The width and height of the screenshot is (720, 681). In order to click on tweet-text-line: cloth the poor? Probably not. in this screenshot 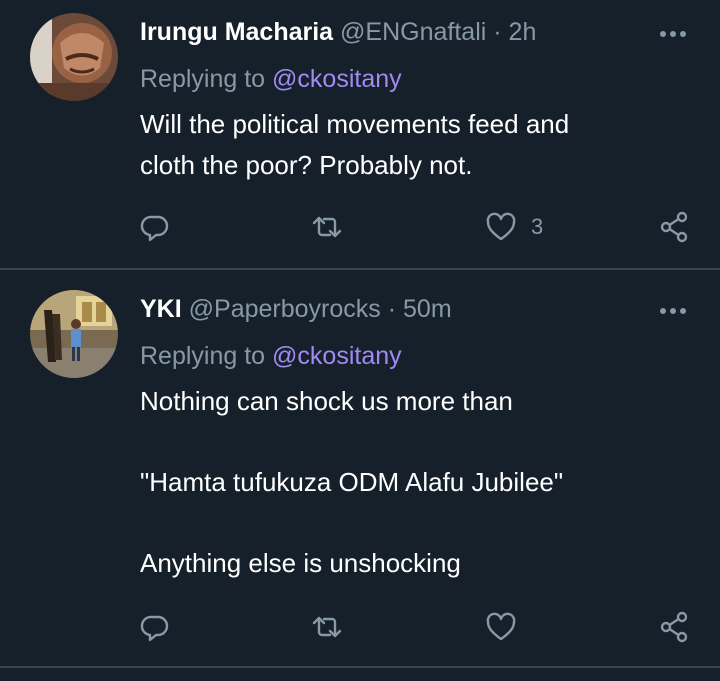, I will do `click(306, 165)`.